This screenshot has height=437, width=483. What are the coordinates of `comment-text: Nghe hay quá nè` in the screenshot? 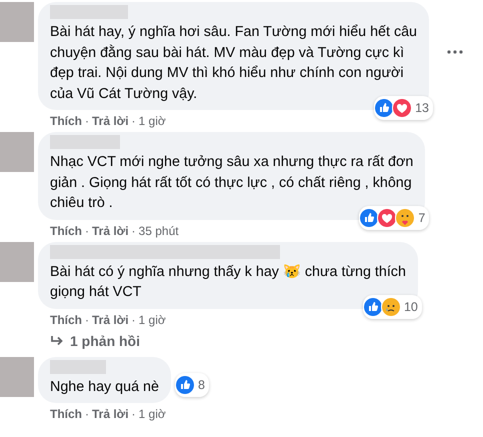 It's located at (104, 387).